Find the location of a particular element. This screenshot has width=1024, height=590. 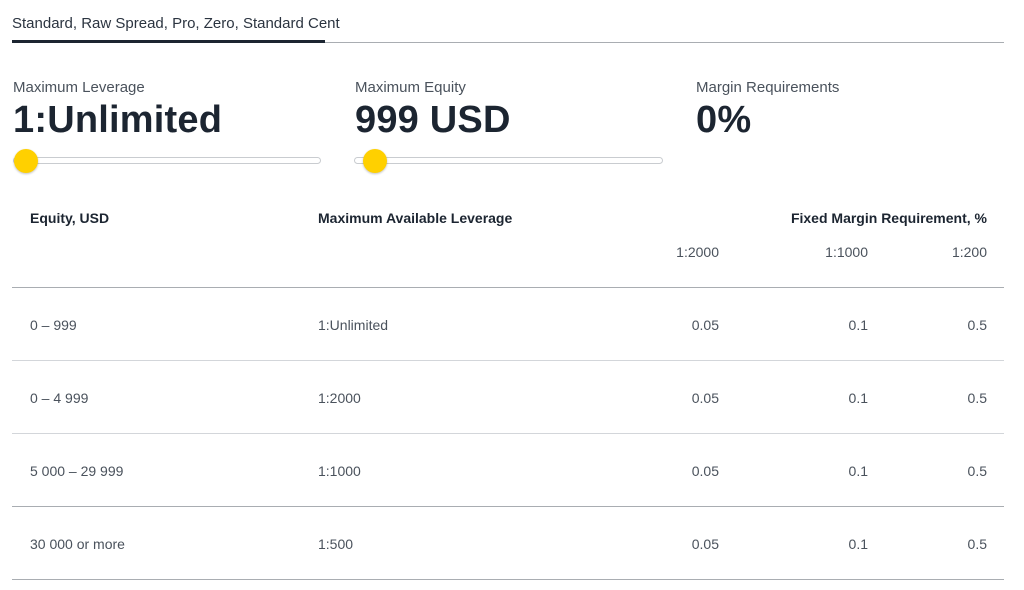

cell-equity: 30 000 or more is located at coordinates (77, 544).